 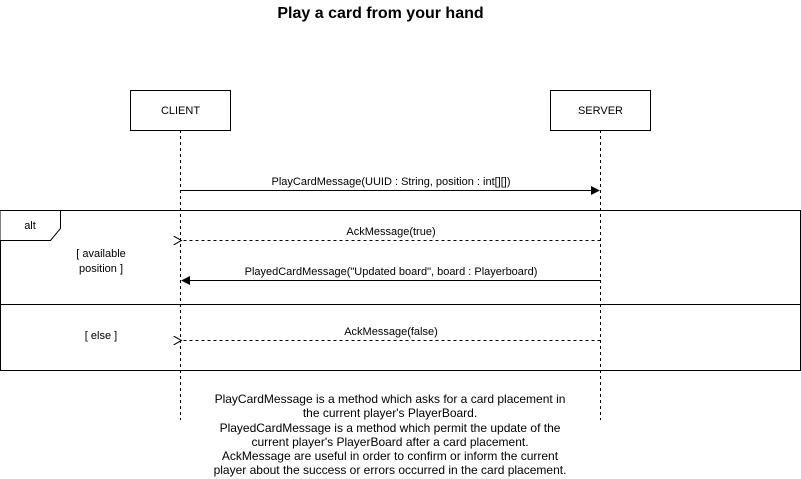 I want to click on server-label: SERVER, so click(x=600, y=111).